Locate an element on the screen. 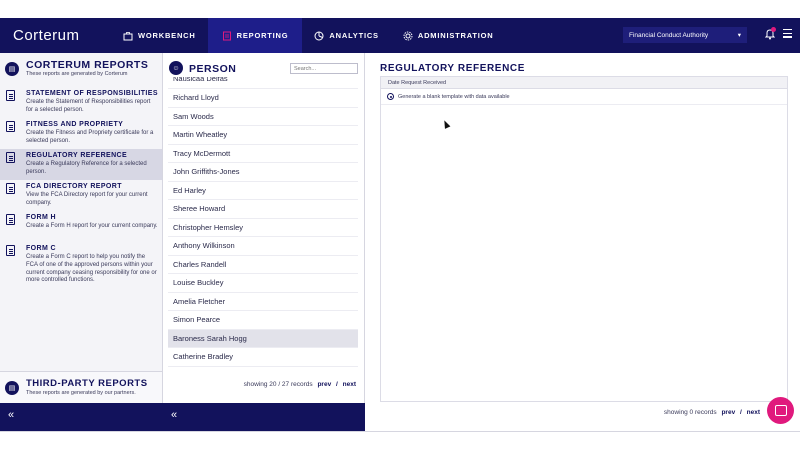 The width and height of the screenshot is (800, 450). notification-badge is located at coordinates (773, 29).